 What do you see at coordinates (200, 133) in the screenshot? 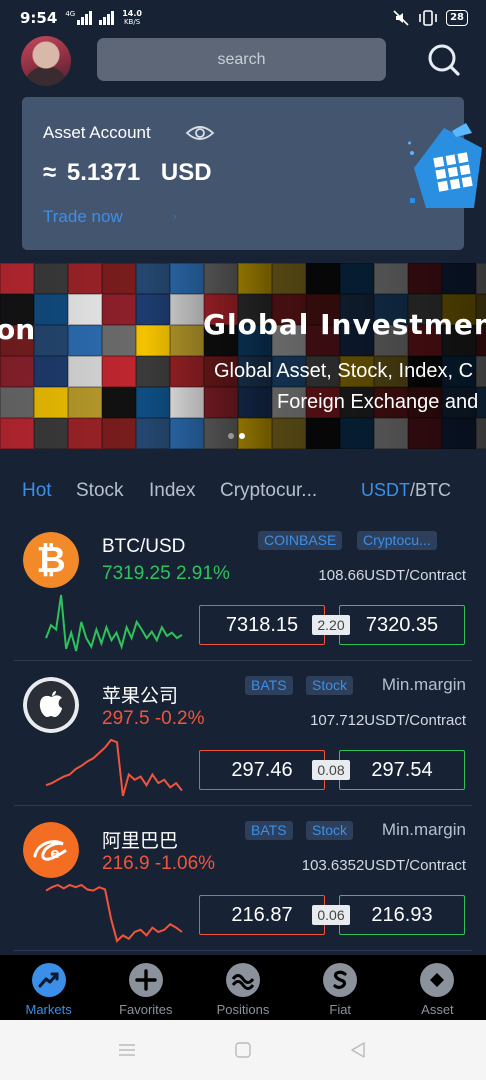
I see `eye-icon` at bounding box center [200, 133].